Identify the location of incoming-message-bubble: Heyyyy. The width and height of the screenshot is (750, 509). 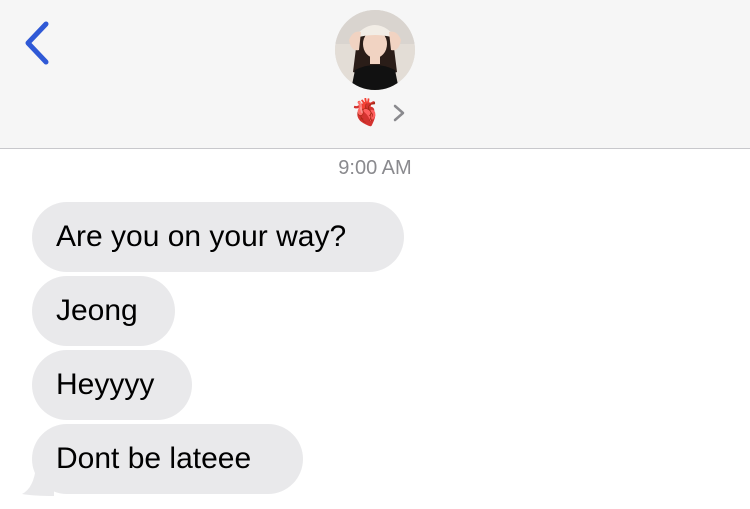
(112, 385).